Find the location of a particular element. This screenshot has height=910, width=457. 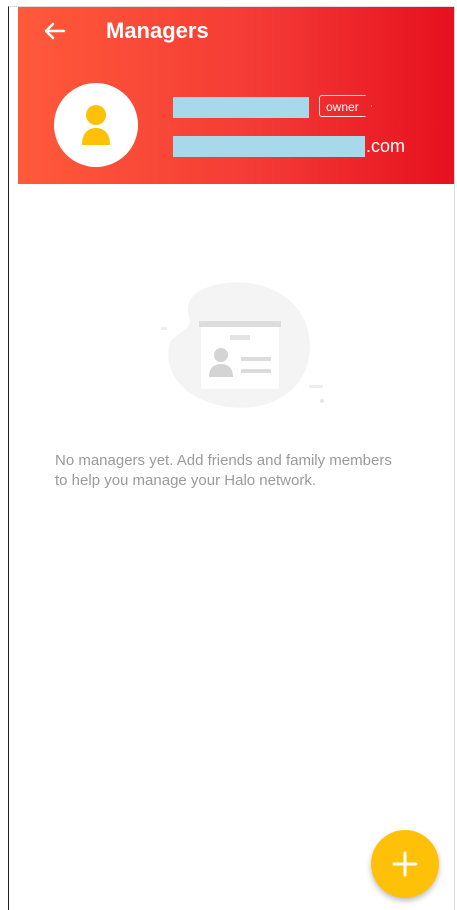

avatar is located at coordinates (96, 125).